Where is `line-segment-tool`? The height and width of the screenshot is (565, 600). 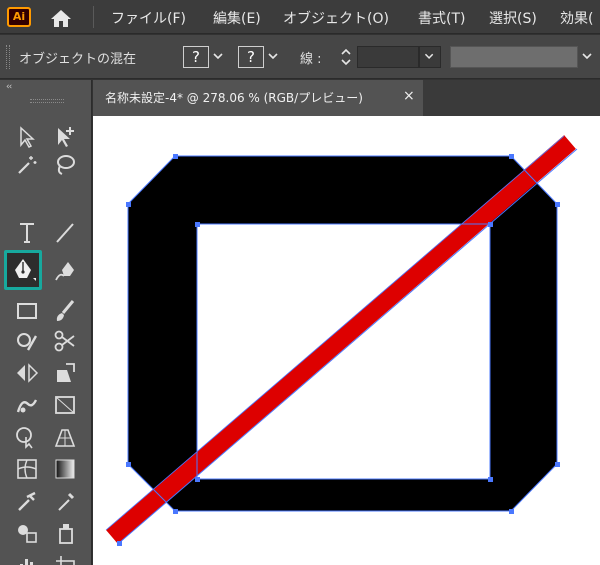 line-segment-tool is located at coordinates (65, 233).